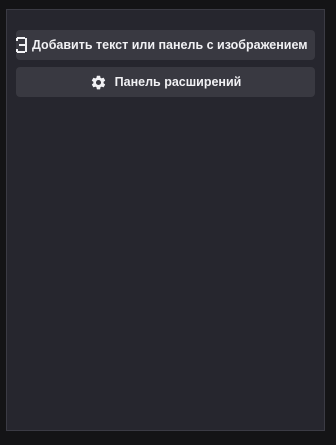  What do you see at coordinates (170, 45) in the screenshot?
I see `add-button-label: Добавить текст или панель с изображением` at bounding box center [170, 45].